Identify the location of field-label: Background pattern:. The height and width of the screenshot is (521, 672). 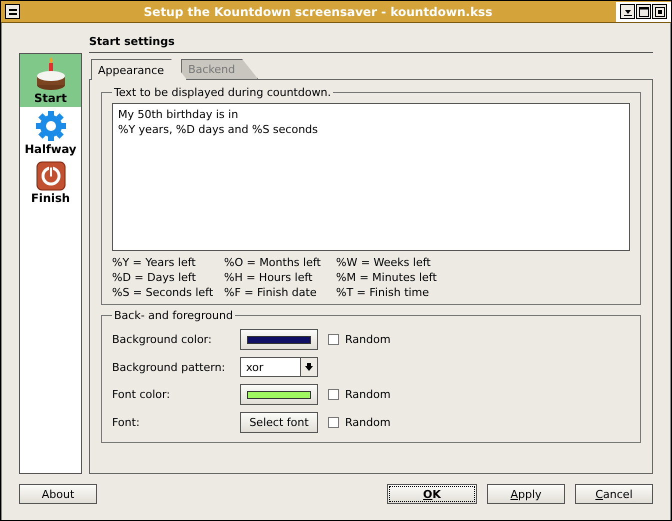
(169, 367).